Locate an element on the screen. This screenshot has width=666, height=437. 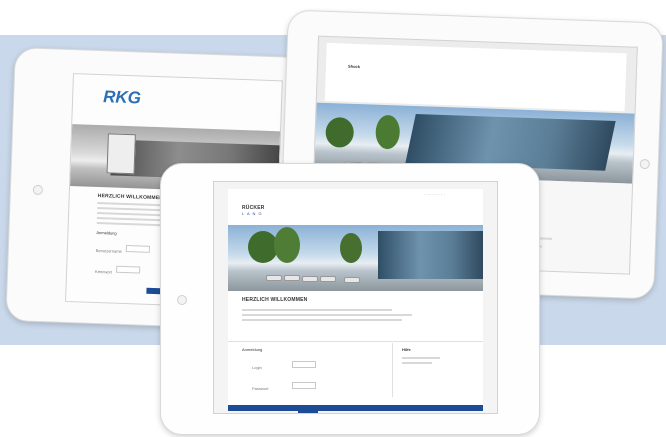
login-label: Anmeldung is located at coordinates (252, 349).